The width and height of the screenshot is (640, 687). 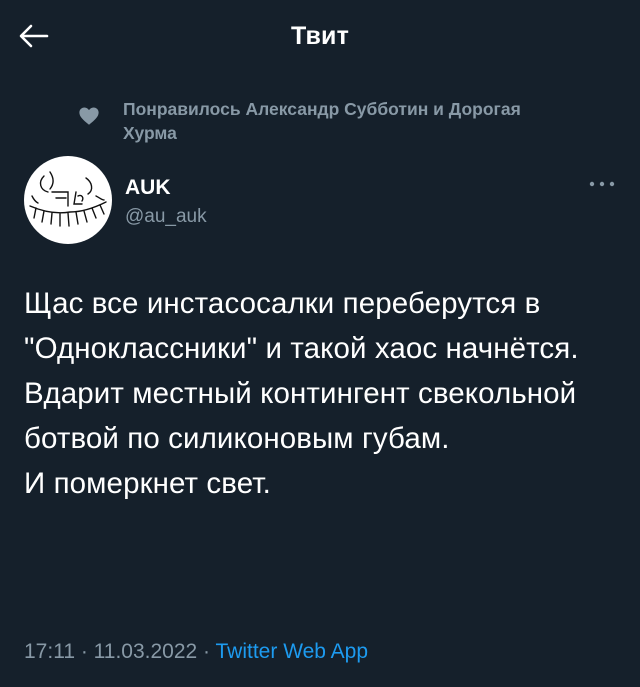 What do you see at coordinates (324, 201) in the screenshot?
I see `tweet-author: AUK @au_auk` at bounding box center [324, 201].